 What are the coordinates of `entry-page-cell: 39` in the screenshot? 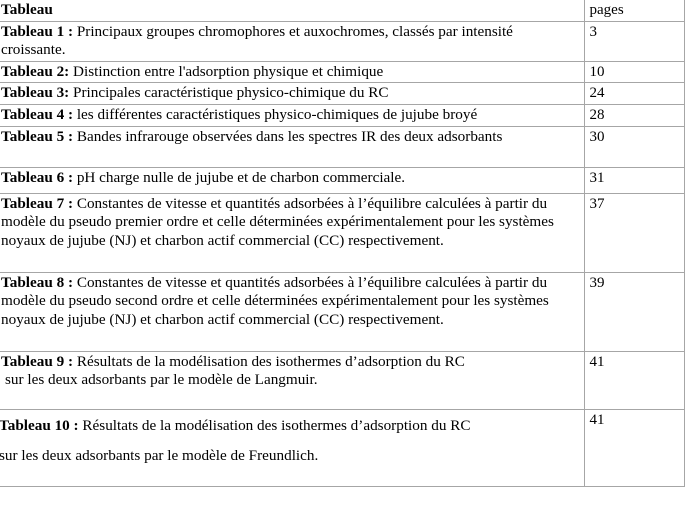 It's located at (634, 311).